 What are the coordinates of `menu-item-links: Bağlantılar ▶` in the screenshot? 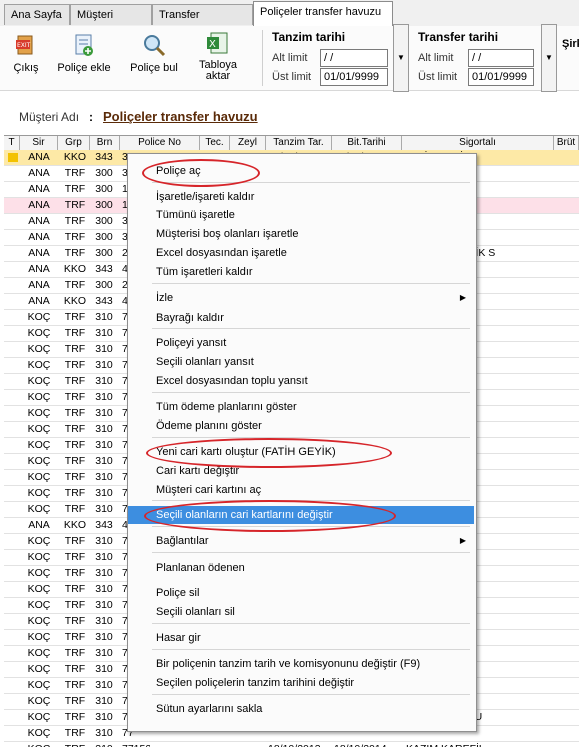 It's located at (301, 541).